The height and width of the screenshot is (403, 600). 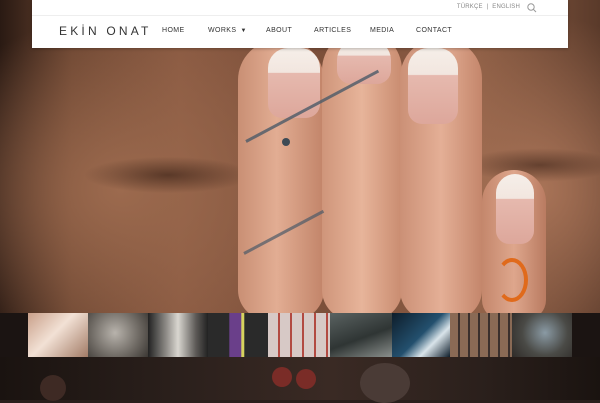 I want to click on lower-background-strip, so click(x=300, y=380).